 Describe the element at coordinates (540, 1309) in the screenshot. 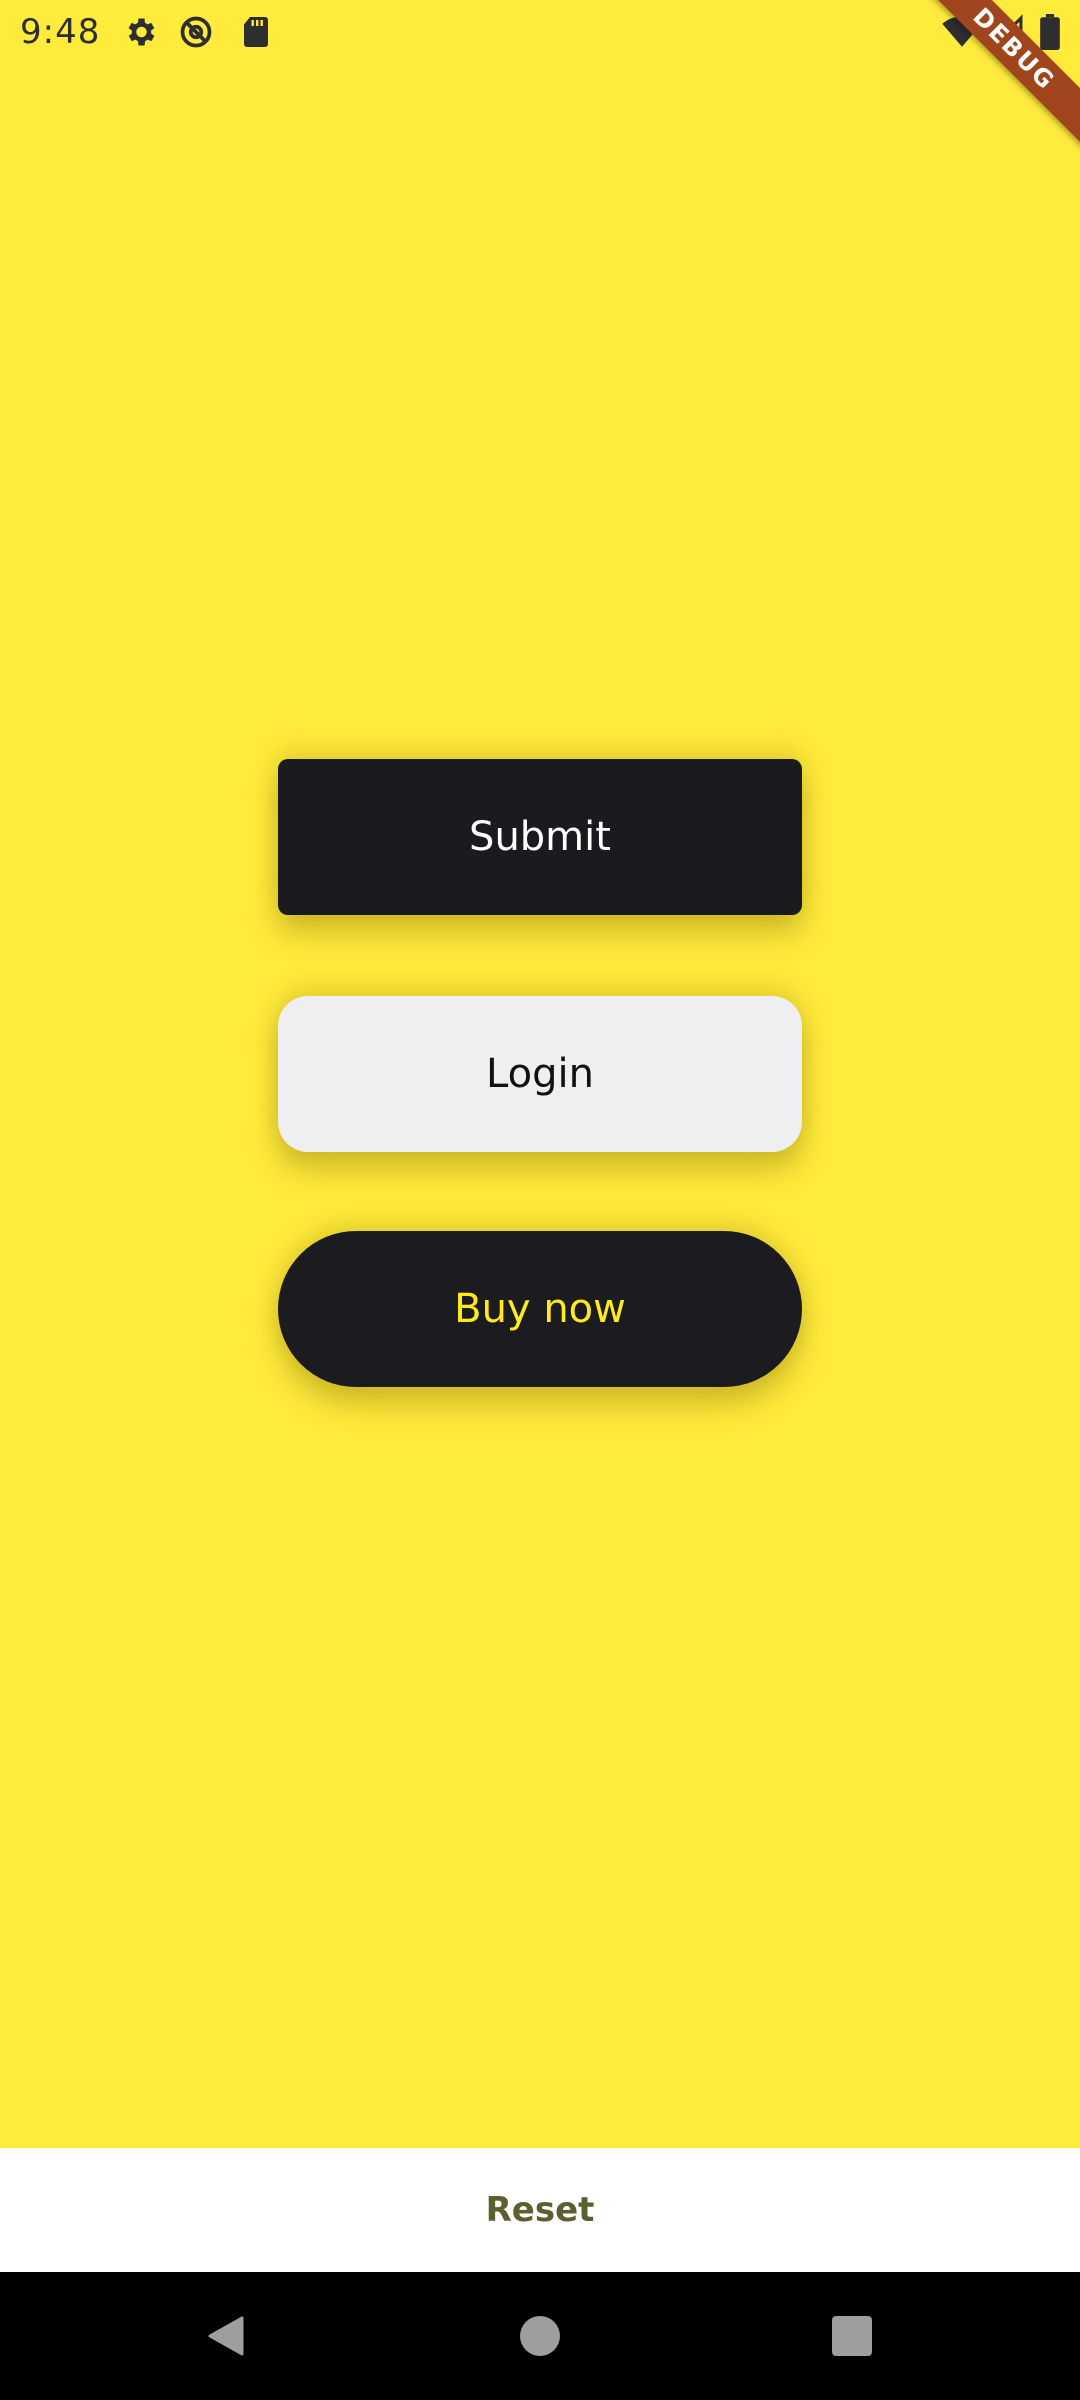

I see `buy-now-button: Buy now` at that location.